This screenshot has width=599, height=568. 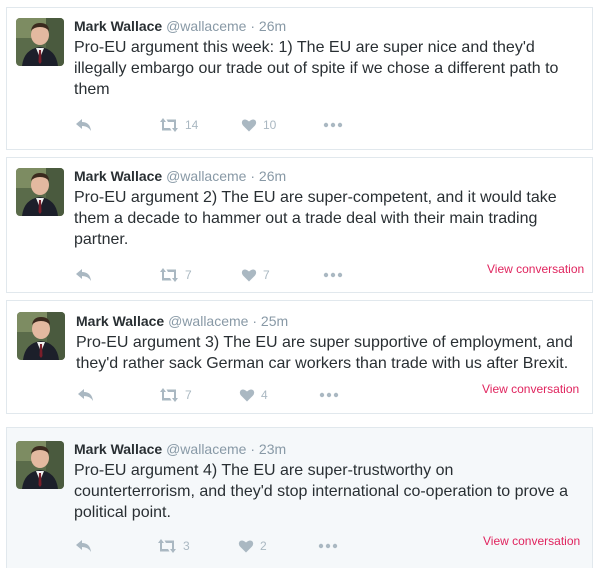 What do you see at coordinates (274, 321) in the screenshot?
I see `timestamp: 25m` at bounding box center [274, 321].